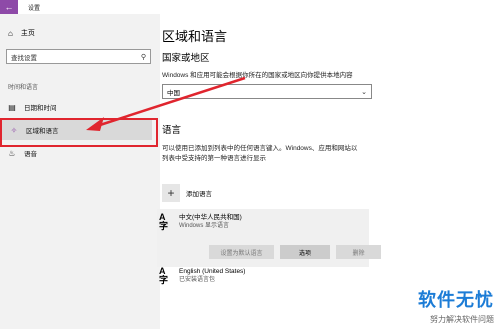 The image size is (500, 329). Describe the element at coordinates (456, 300) in the screenshot. I see `watermark-main: 软件无忧` at that location.